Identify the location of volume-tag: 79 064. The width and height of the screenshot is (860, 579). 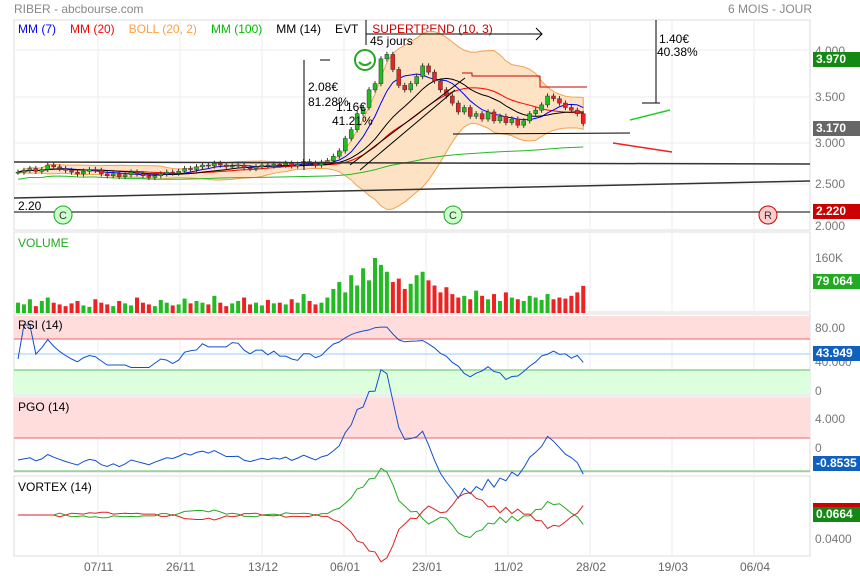
(836, 281).